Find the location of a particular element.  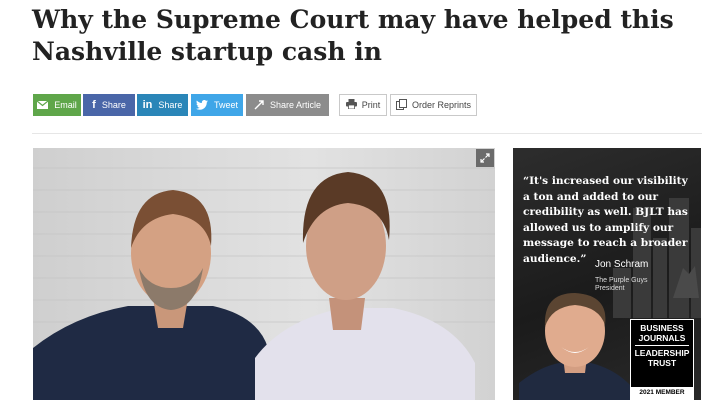

email-share-button: Email is located at coordinates (57, 105).